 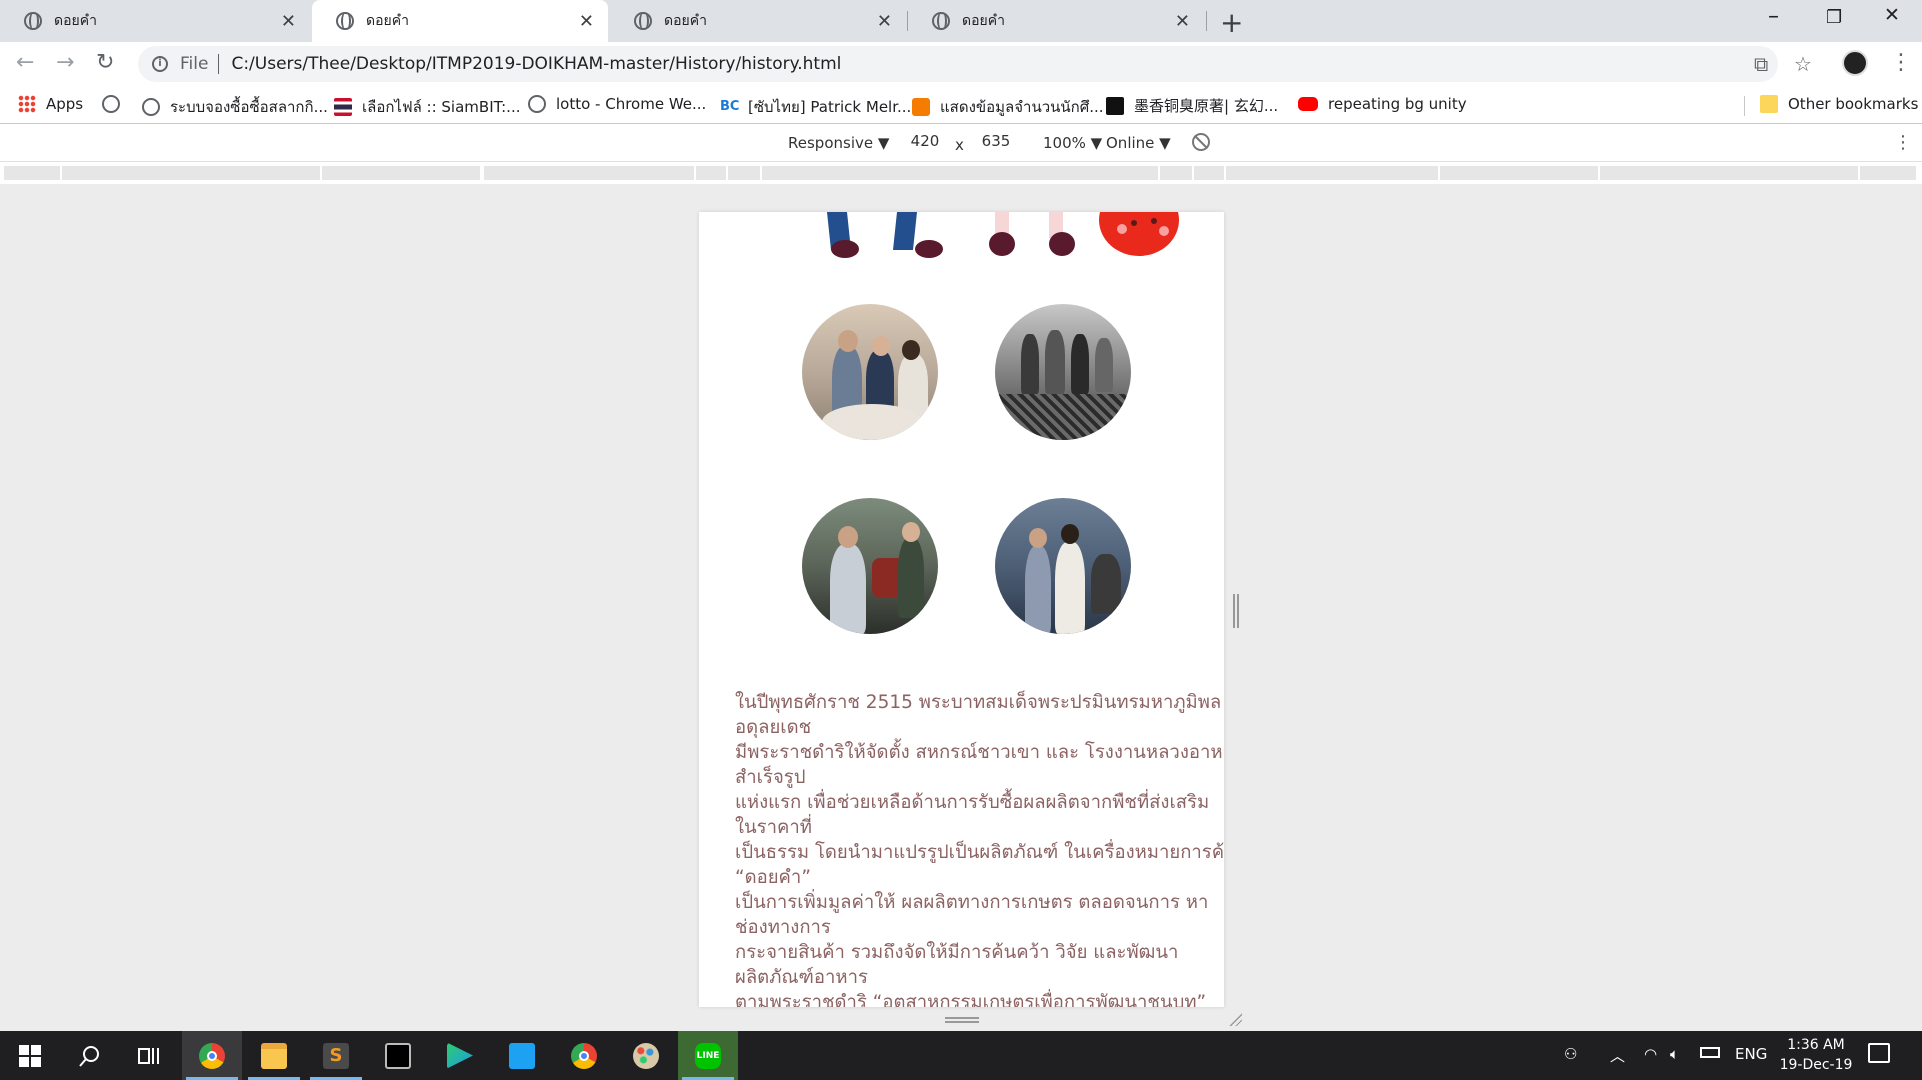 I want to click on taskbar-media-player, so click(x=460, y=1055).